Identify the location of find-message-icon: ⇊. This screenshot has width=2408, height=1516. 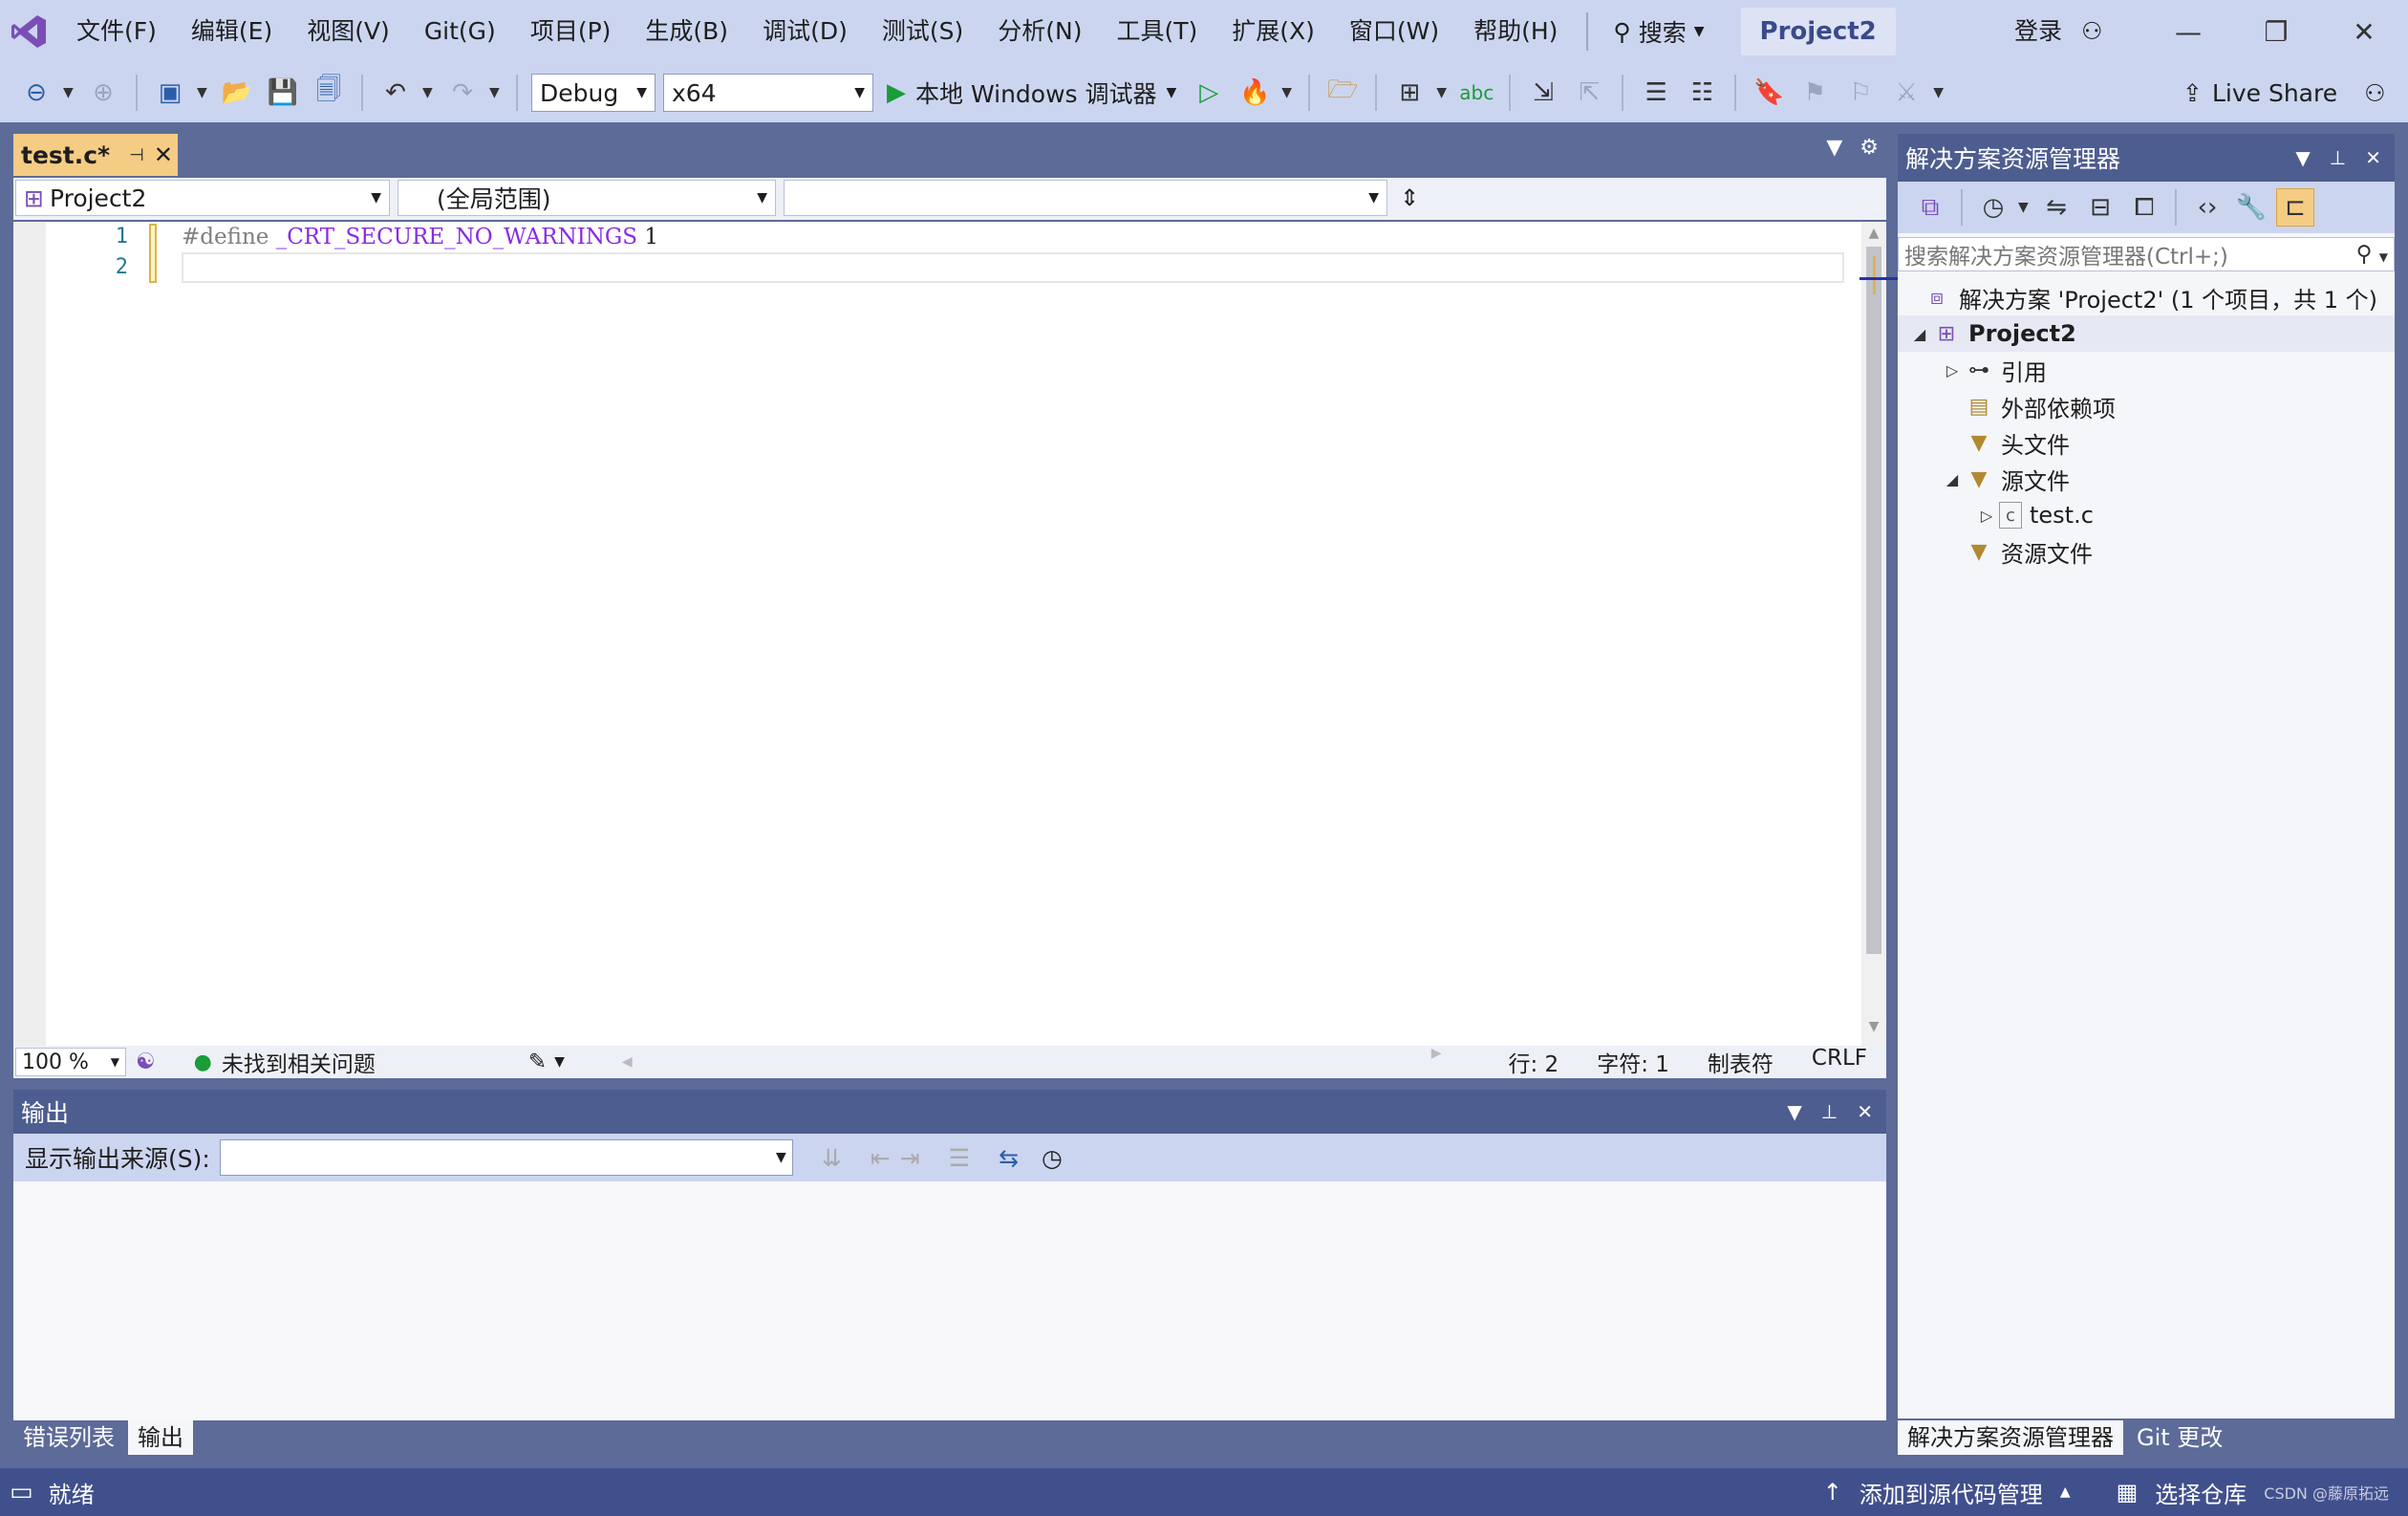
(832, 1158).